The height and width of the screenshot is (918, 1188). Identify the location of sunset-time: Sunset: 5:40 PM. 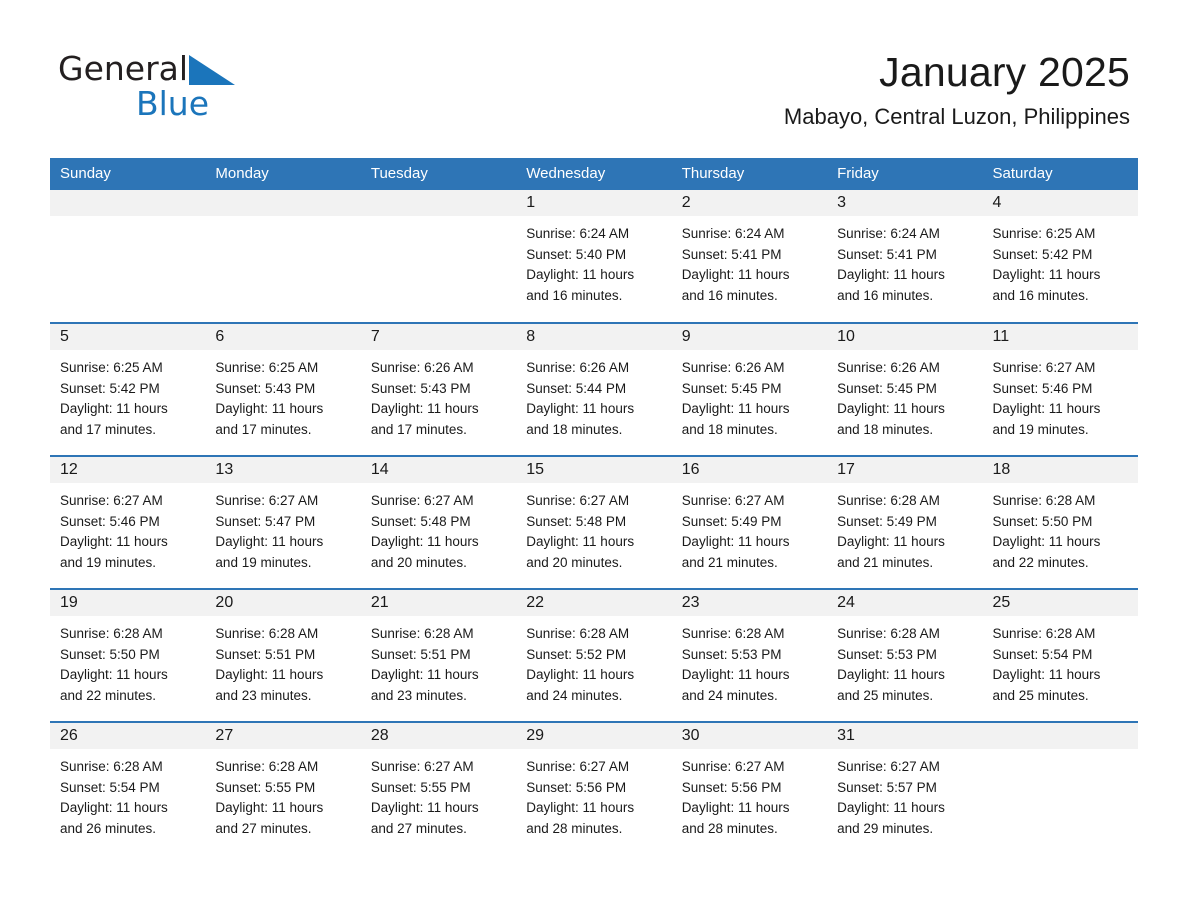
(576, 254).